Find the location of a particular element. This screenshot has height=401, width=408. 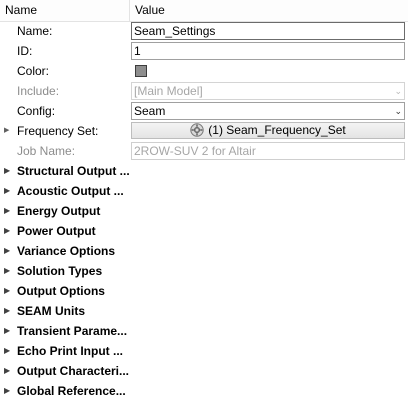

frequency-set-value: (1) Seam_Frequency_Set is located at coordinates (277, 130).